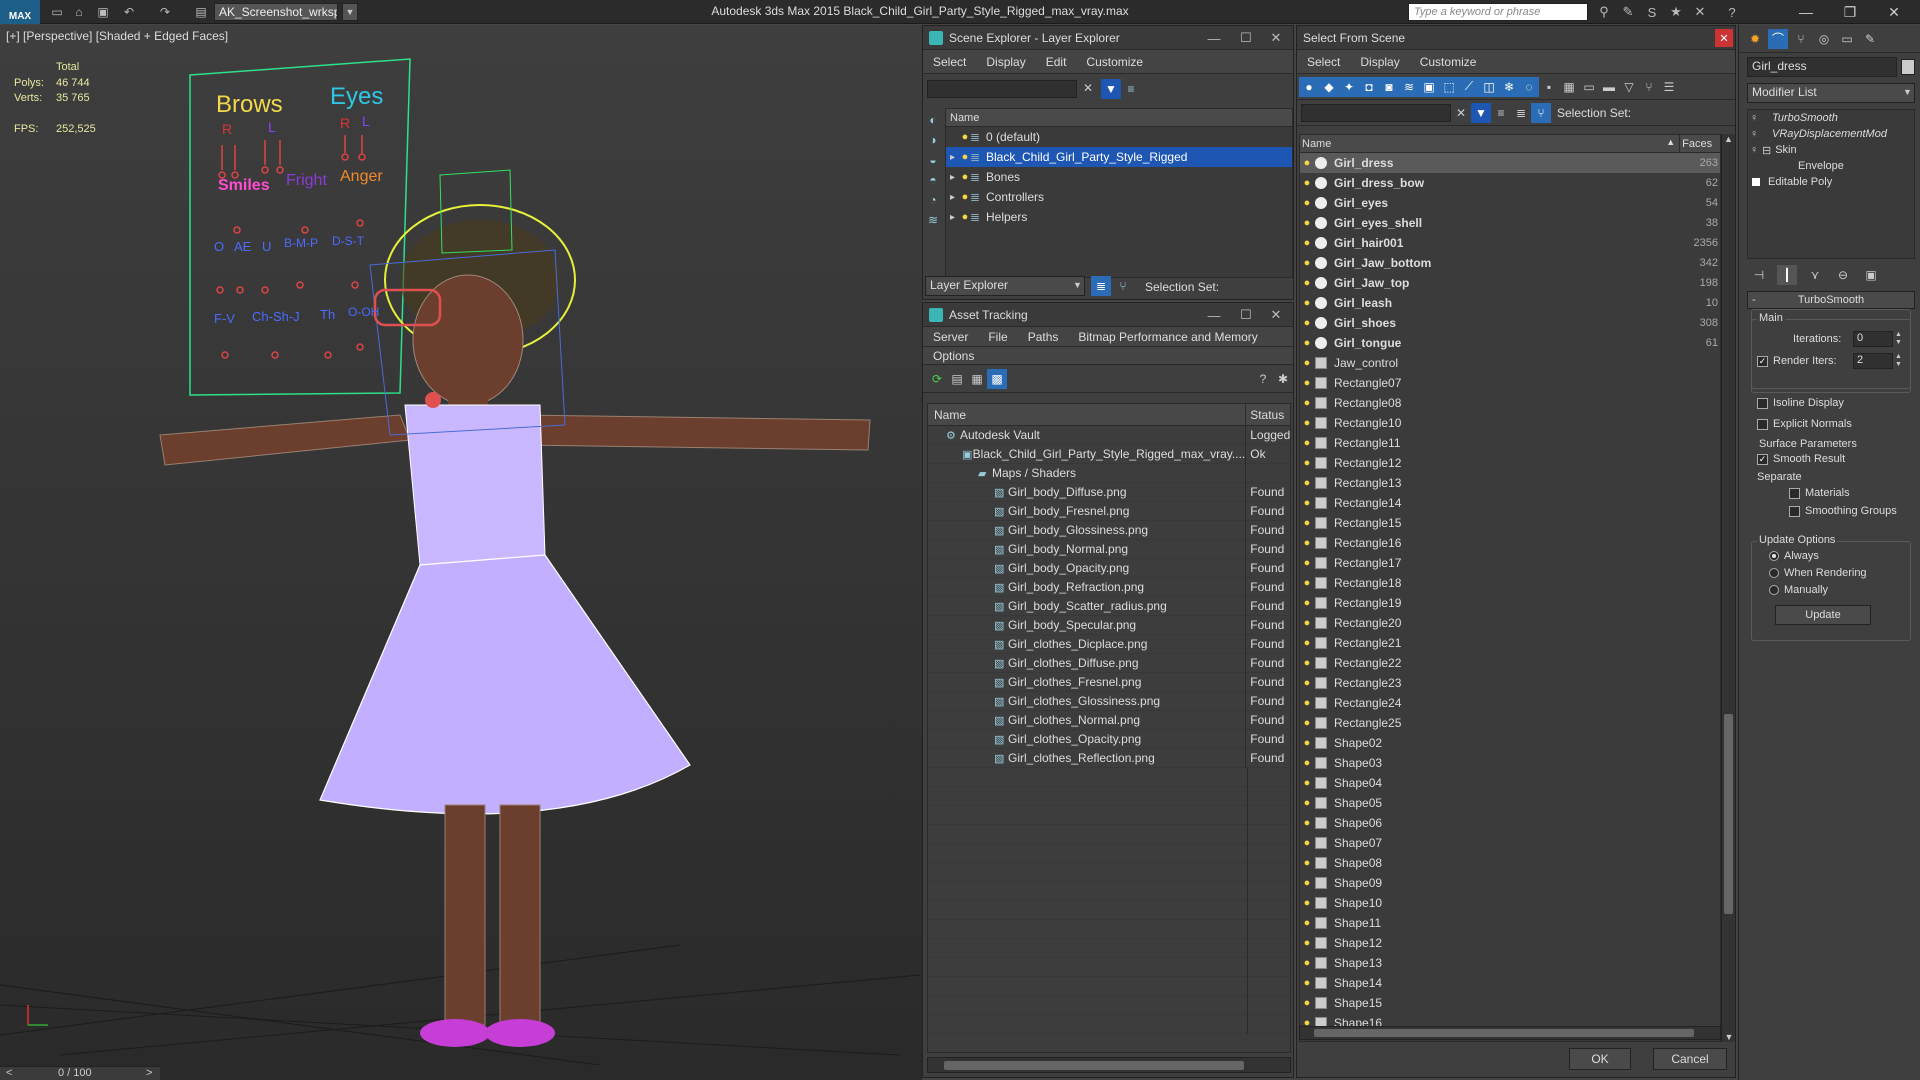  Describe the element at coordinates (1510, 563) in the screenshot. I see `object-row: ● Rectangle17` at that location.